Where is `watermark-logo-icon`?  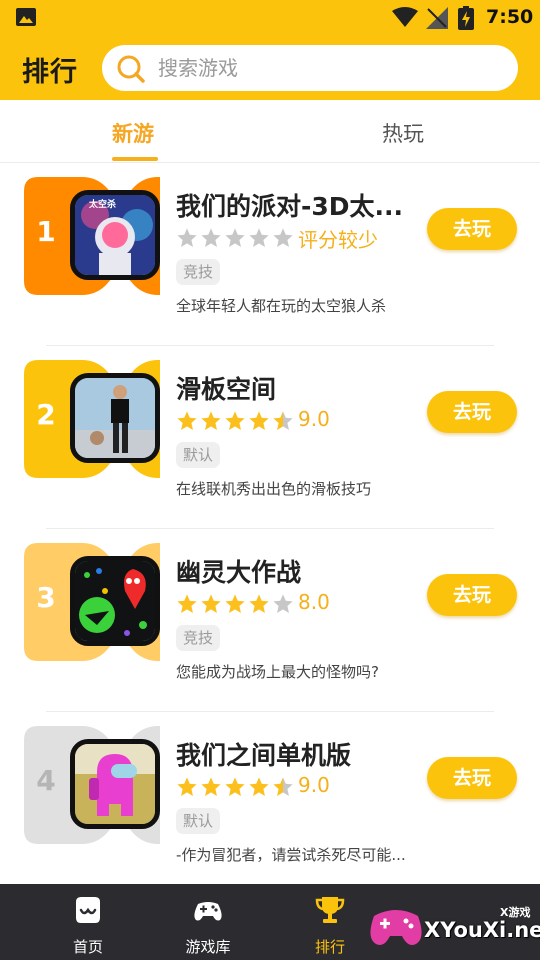
watermark-logo-icon is located at coordinates (396, 927).